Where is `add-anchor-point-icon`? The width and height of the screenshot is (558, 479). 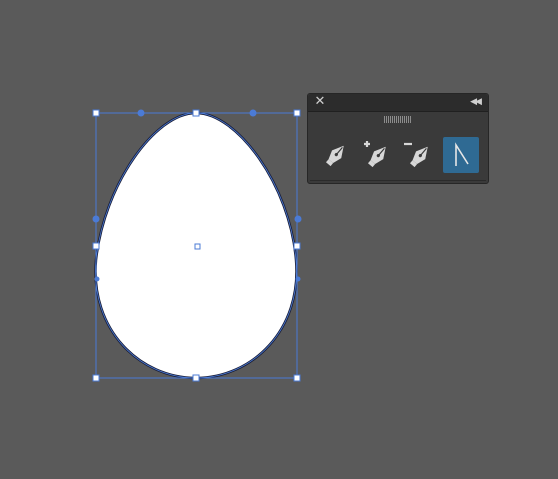
add-anchor-point-icon is located at coordinates (375, 154).